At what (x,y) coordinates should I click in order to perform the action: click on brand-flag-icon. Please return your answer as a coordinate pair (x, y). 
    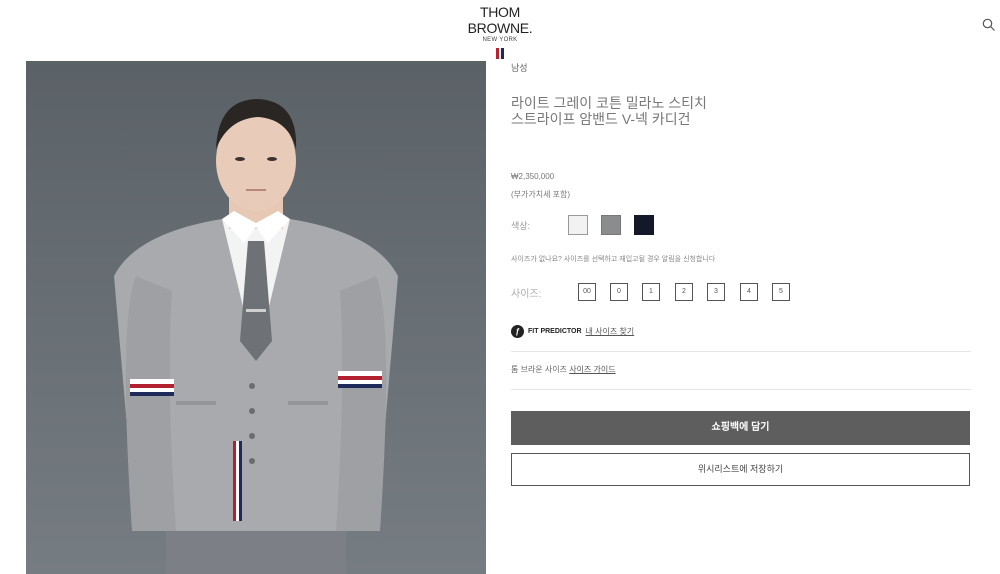
    Looking at the image, I should click on (500, 53).